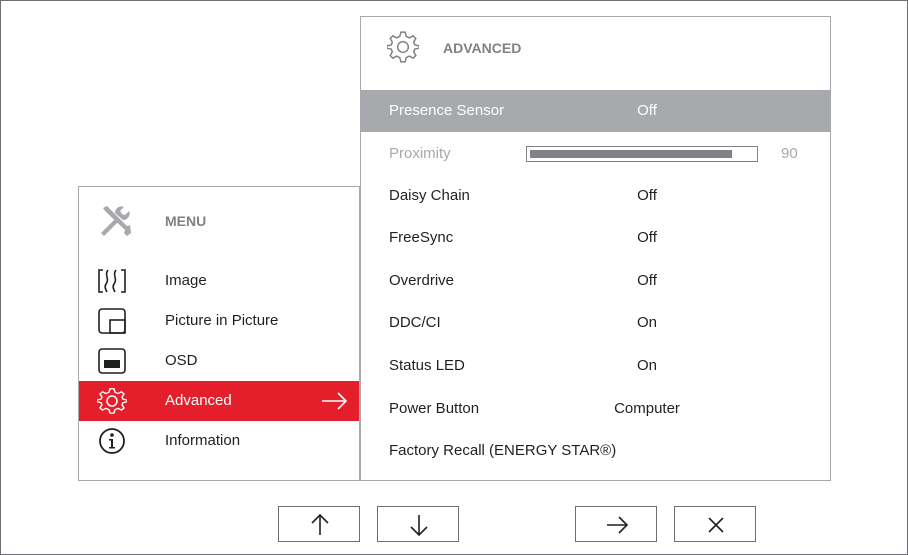 The width and height of the screenshot is (908, 555). What do you see at coordinates (595, 111) in the screenshot?
I see `setting-presence-sensor: Presence Sensor Off` at bounding box center [595, 111].